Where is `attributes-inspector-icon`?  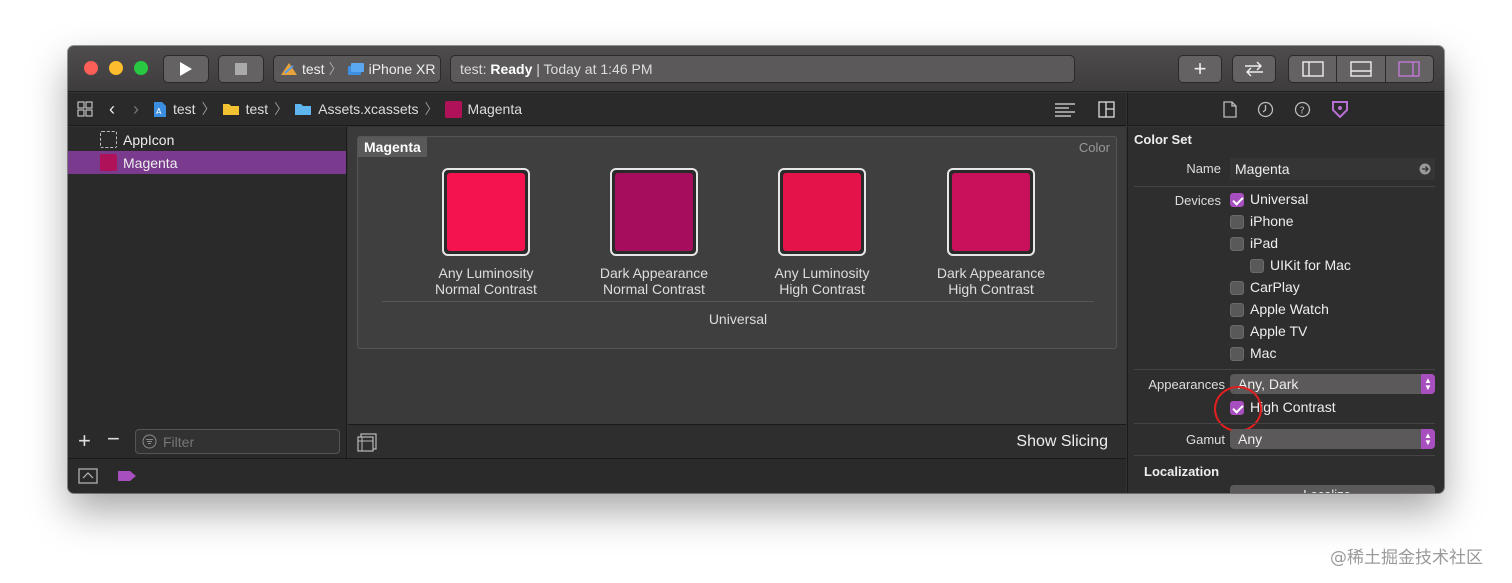 attributes-inspector-icon is located at coordinates (1340, 109).